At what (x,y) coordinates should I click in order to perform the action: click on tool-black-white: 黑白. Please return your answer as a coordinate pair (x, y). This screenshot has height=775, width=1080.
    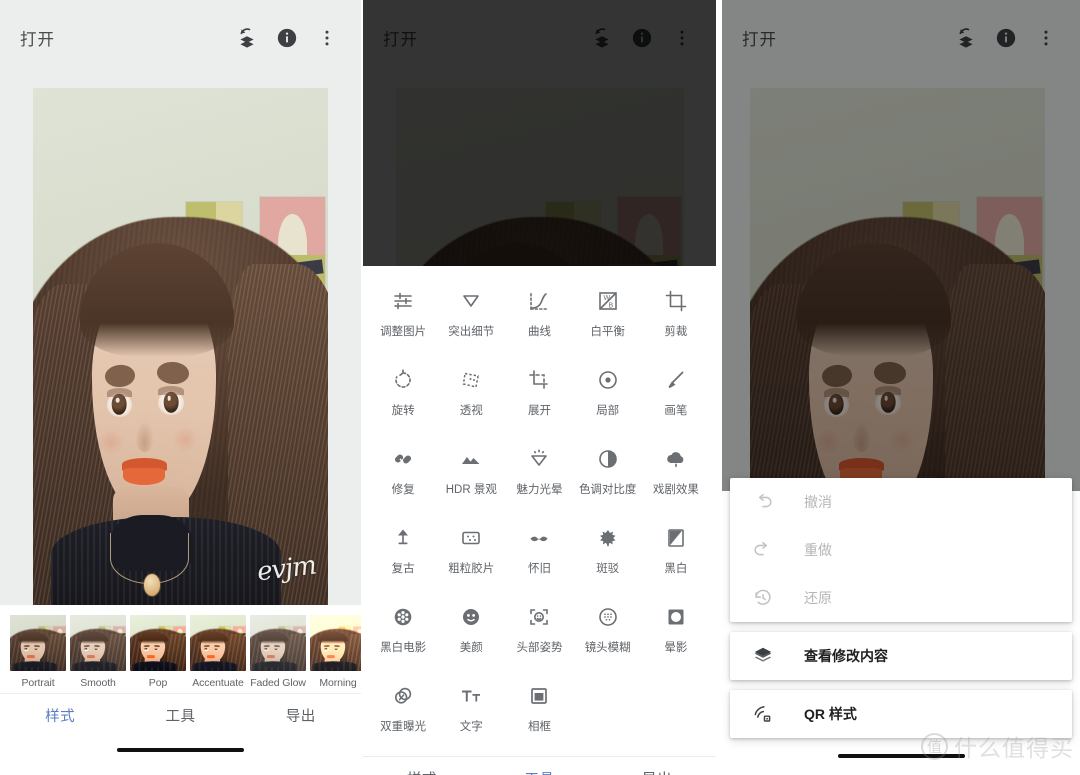
    Looking at the image, I should click on (676, 554).